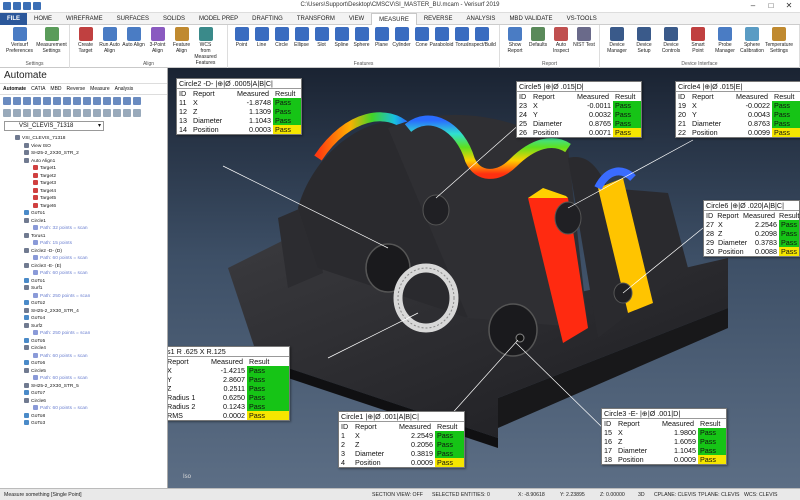 The width and height of the screenshot is (800, 500). I want to click on tree-item: SH25-2_2X30_STR_2, so click(83, 154).